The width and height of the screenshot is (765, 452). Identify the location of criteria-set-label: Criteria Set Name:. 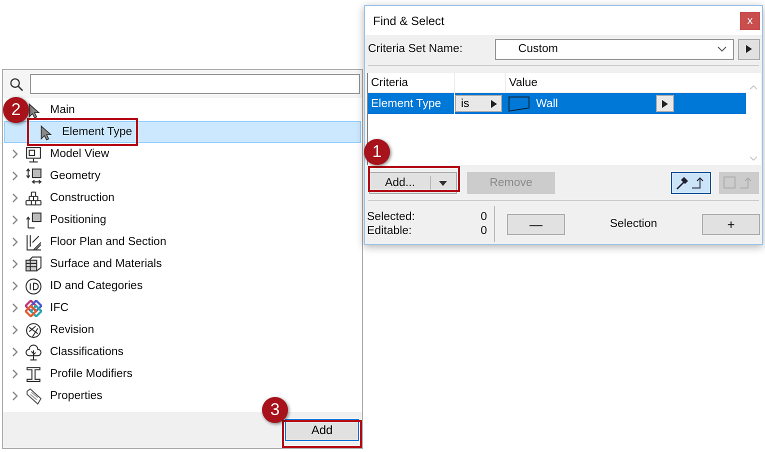
(416, 49).